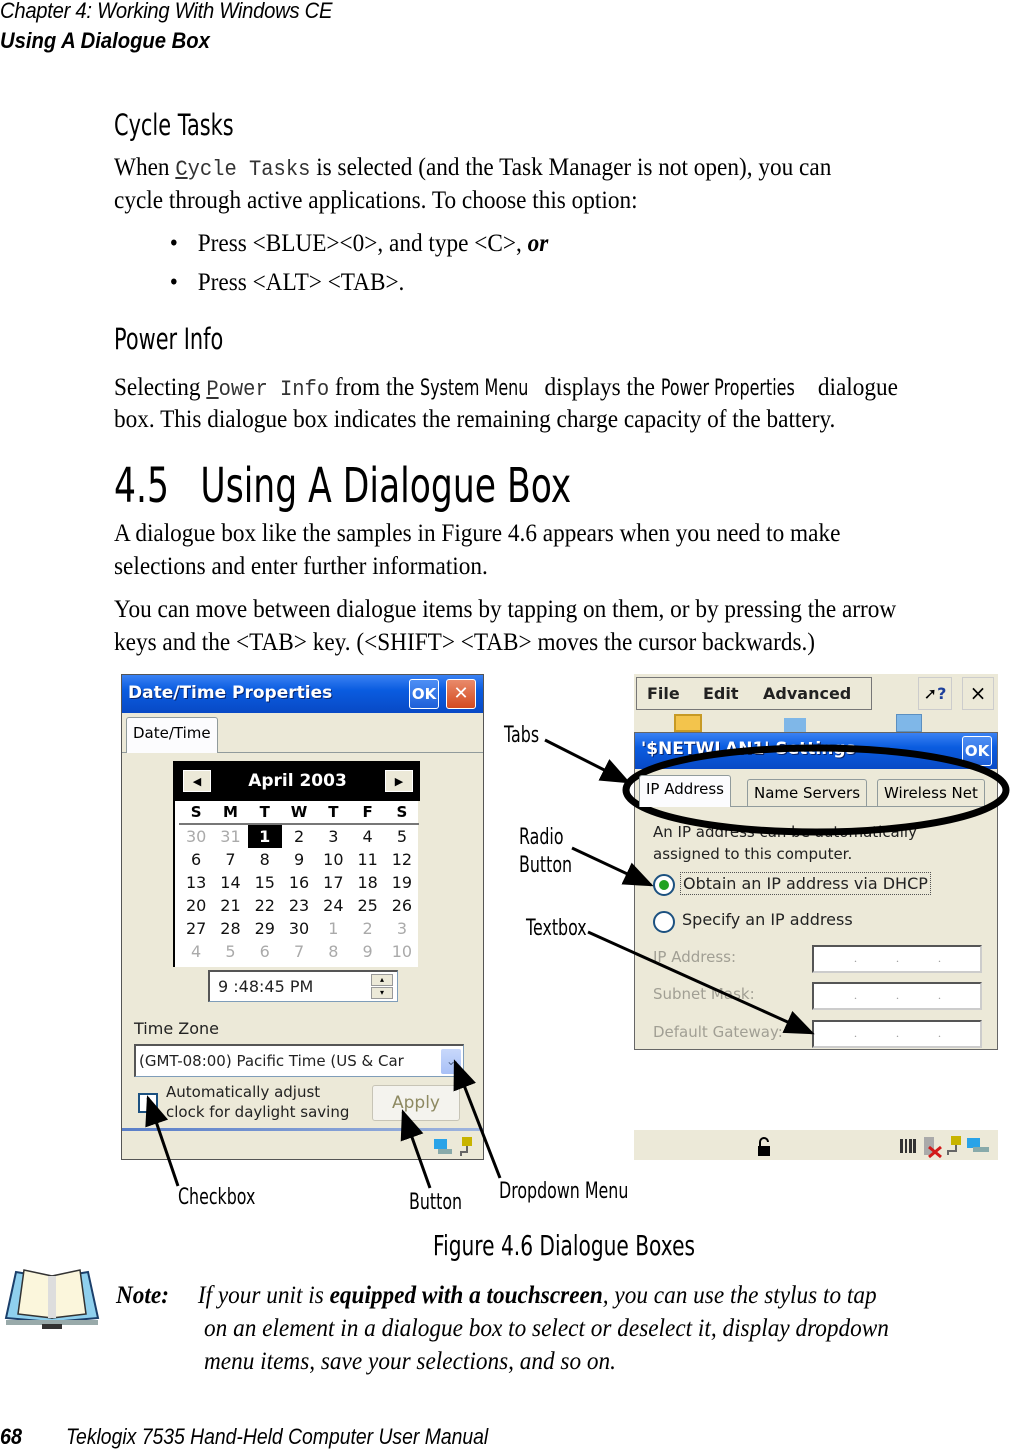  What do you see at coordinates (612, 866) in the screenshot?
I see `radio-arrow` at bounding box center [612, 866].